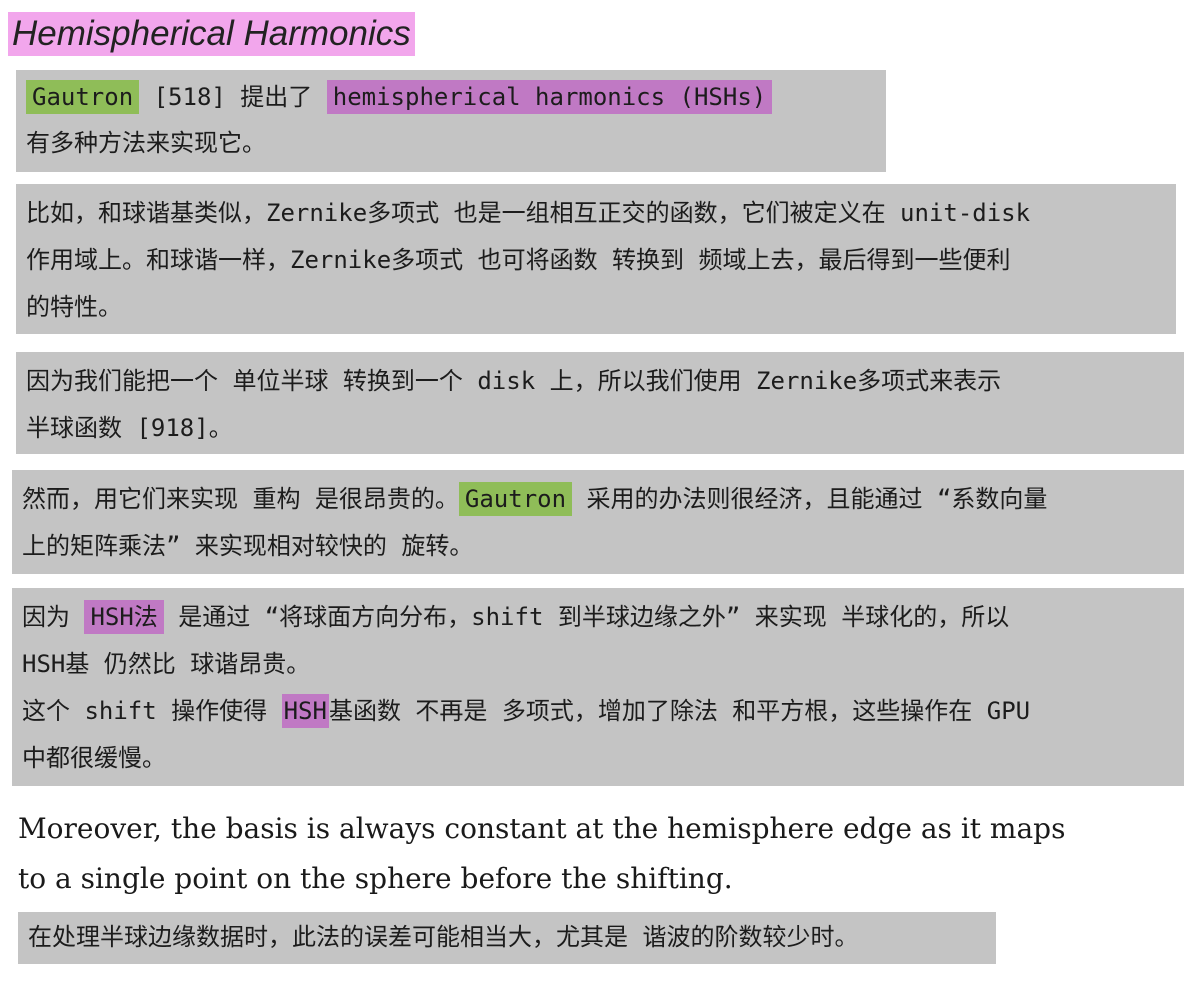  What do you see at coordinates (248, 546) in the screenshot?
I see `note-line: 上的矩阵乘法” 来实现相对较快的 旋转。` at bounding box center [248, 546].